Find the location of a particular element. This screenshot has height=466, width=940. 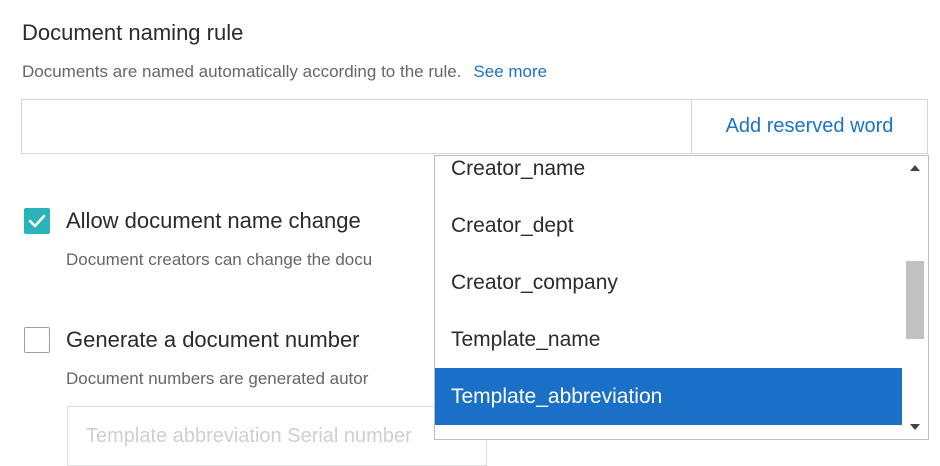

check-icon is located at coordinates (37, 221).